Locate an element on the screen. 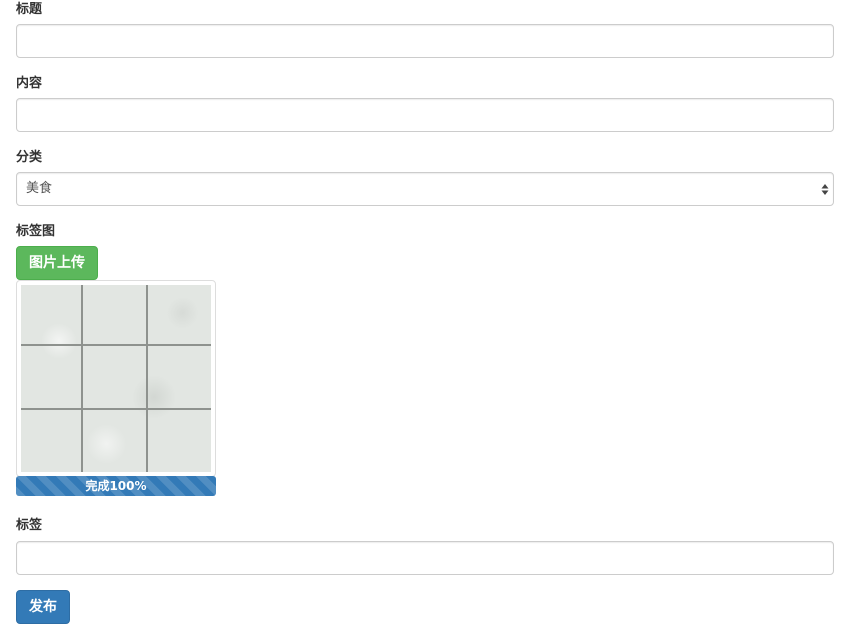 The width and height of the screenshot is (845, 625). tag-image-label: 标签图 is located at coordinates (36, 231).